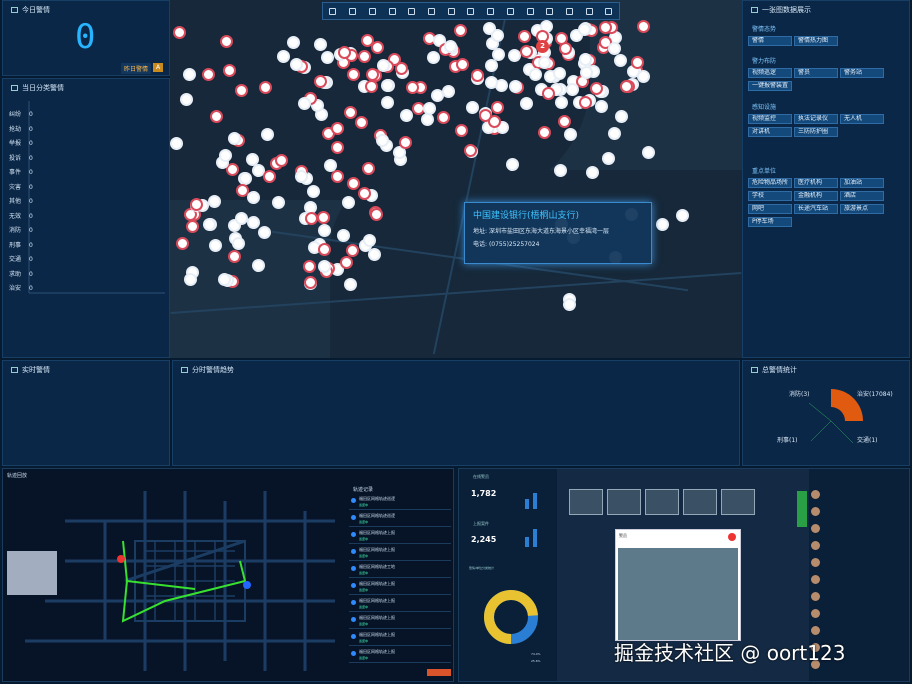  I want to click on filter-chip: 执法记录仪, so click(816, 119).